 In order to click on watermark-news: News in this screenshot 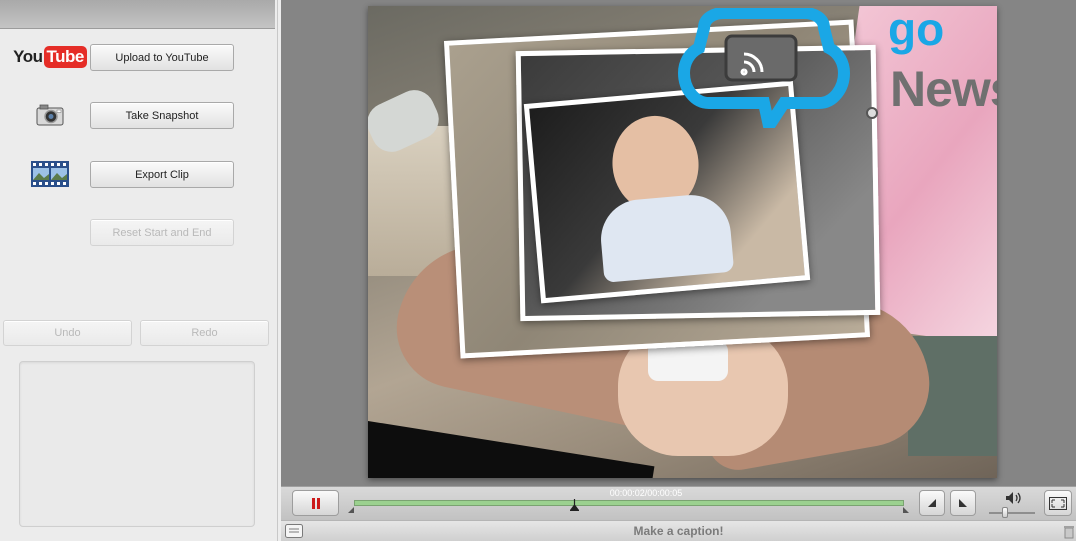, I will do `click(943, 89)`.